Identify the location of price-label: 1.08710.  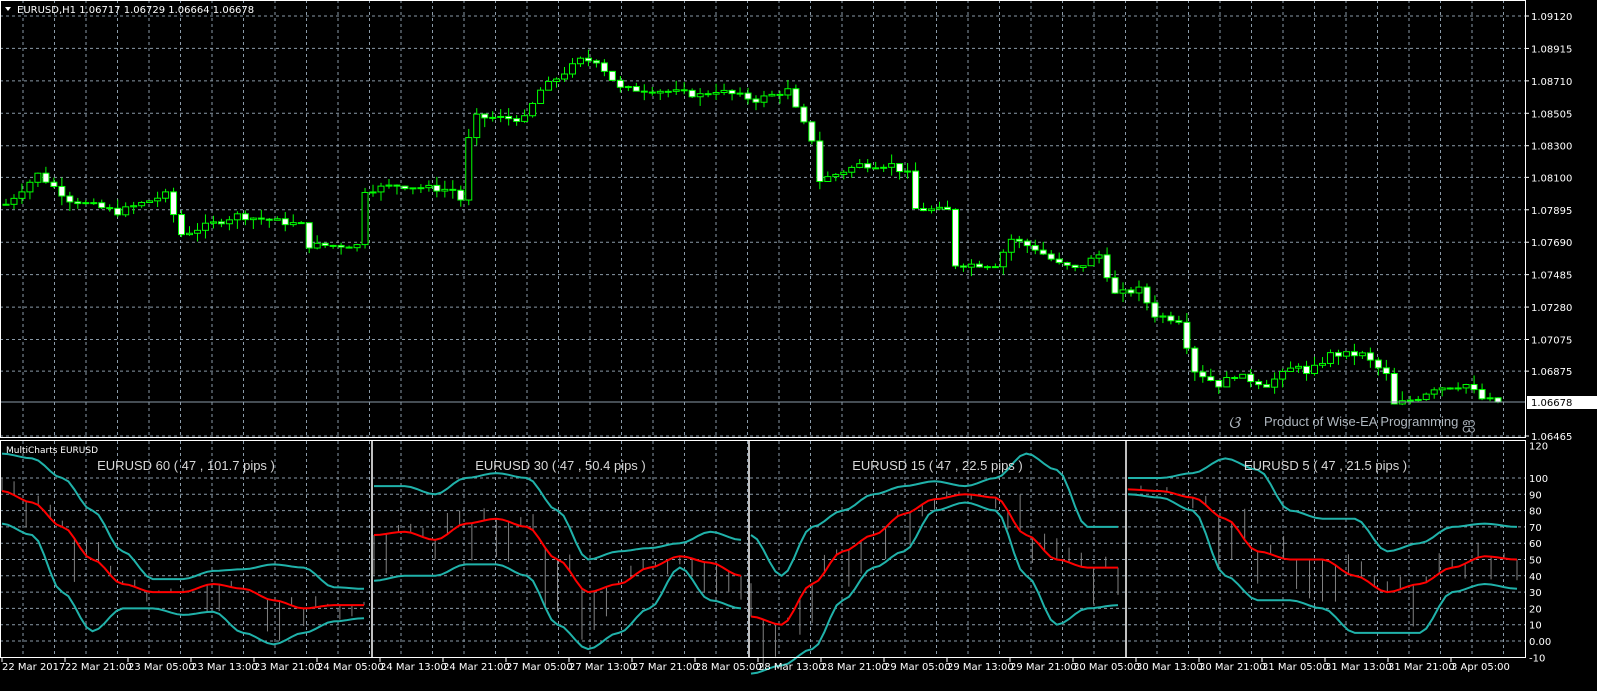
(1551, 82).